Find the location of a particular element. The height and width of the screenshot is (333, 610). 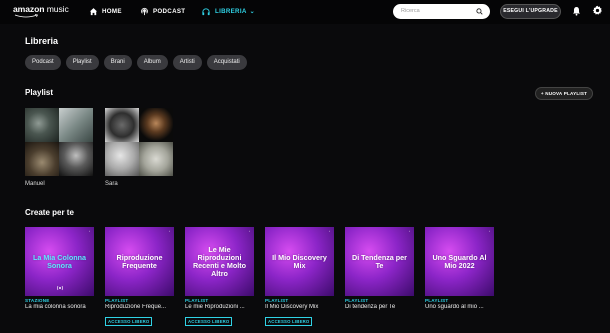

card-artwork: ♪ Il Mio Discovery Mix is located at coordinates (299, 261).